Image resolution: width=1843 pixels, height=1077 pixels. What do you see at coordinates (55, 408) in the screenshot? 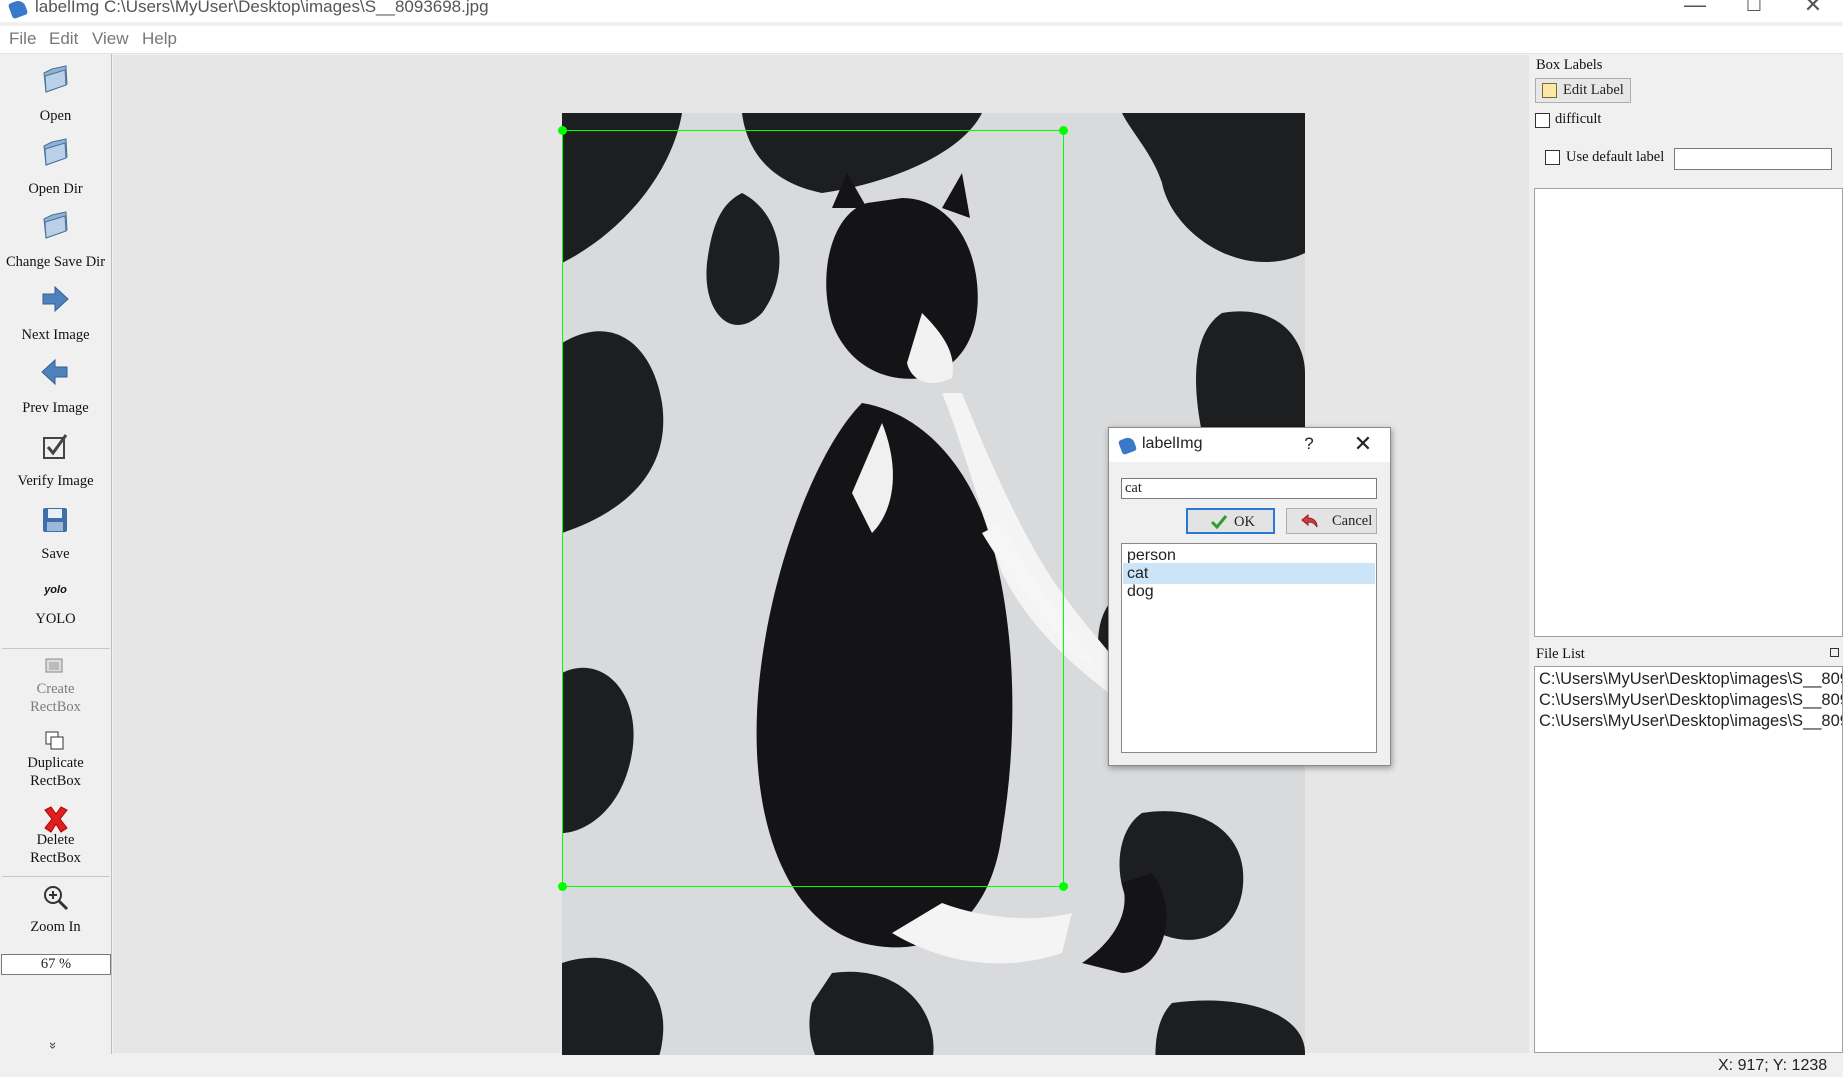
I see `prev-image-label: Prev Image` at bounding box center [55, 408].